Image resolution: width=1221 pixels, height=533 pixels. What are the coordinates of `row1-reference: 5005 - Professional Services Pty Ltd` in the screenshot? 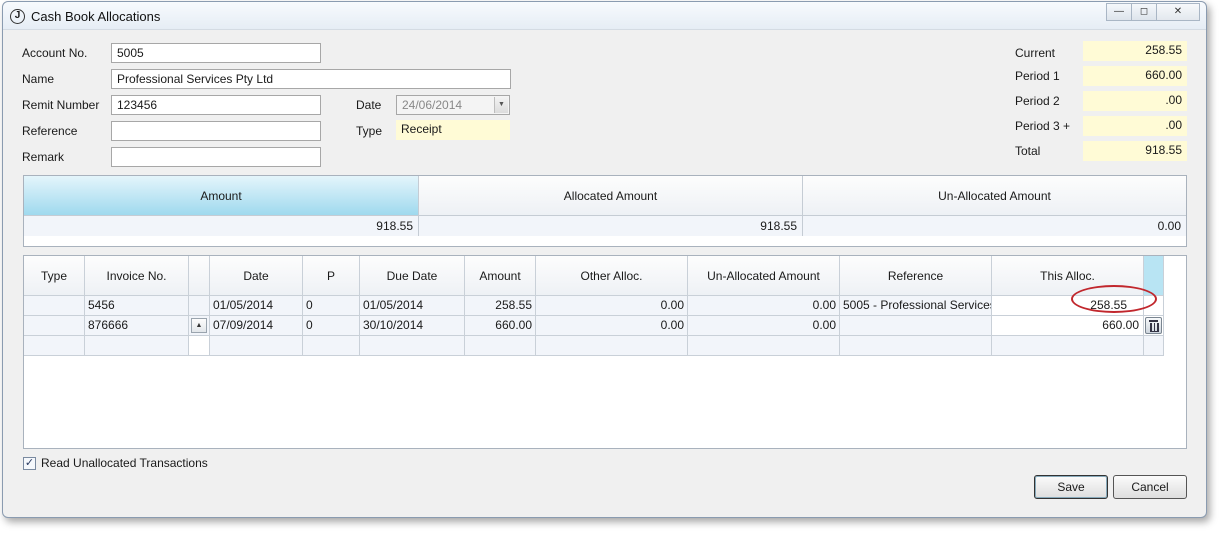 It's located at (916, 306).